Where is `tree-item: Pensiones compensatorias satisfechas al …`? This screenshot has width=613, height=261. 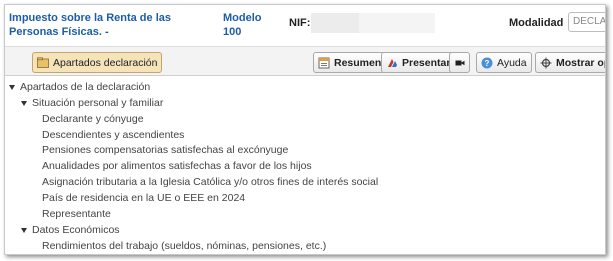
tree-item: Pensiones compensatorias satisfechas al … is located at coordinates (165, 150).